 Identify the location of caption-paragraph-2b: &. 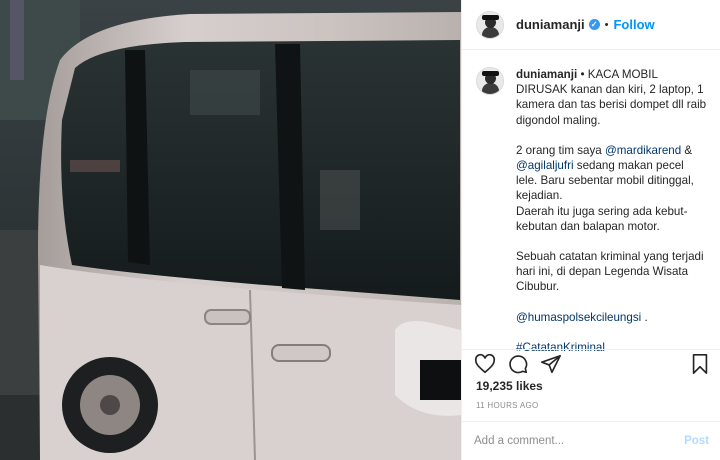
(688, 150).